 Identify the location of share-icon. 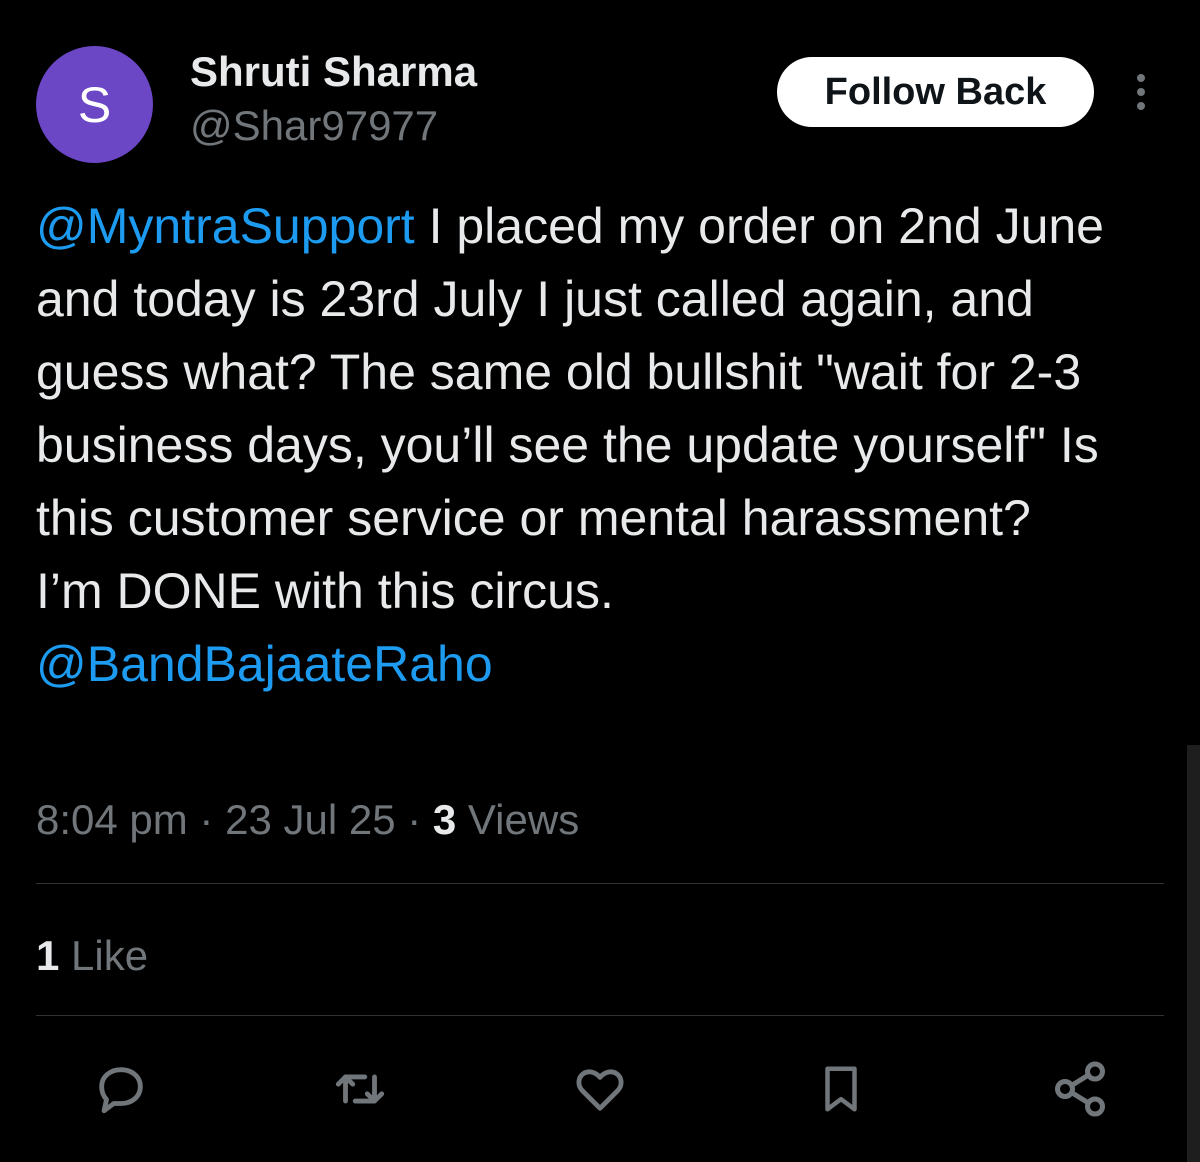
(1080, 1089).